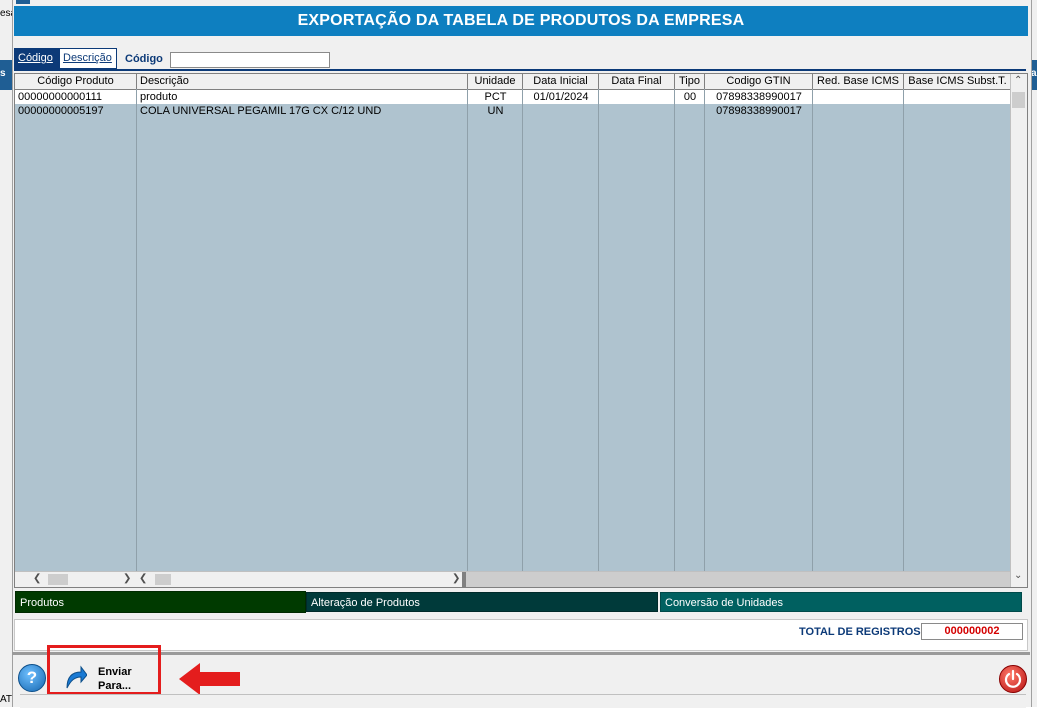  I want to click on column-header: Data Inicial, so click(561, 81).